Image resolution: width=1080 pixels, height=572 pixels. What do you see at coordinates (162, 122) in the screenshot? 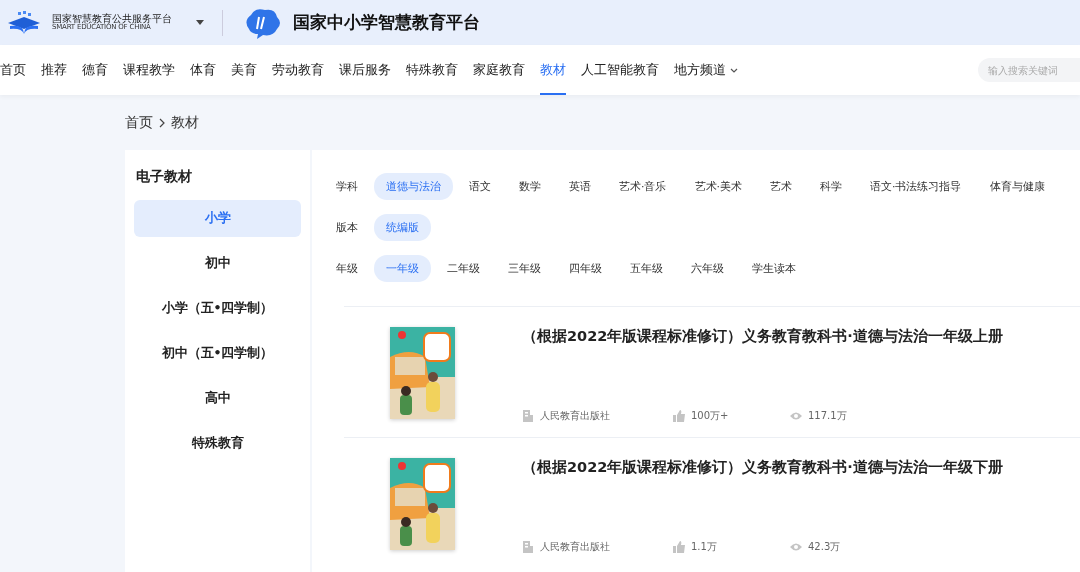
I see `chevron-right-icon` at bounding box center [162, 122].